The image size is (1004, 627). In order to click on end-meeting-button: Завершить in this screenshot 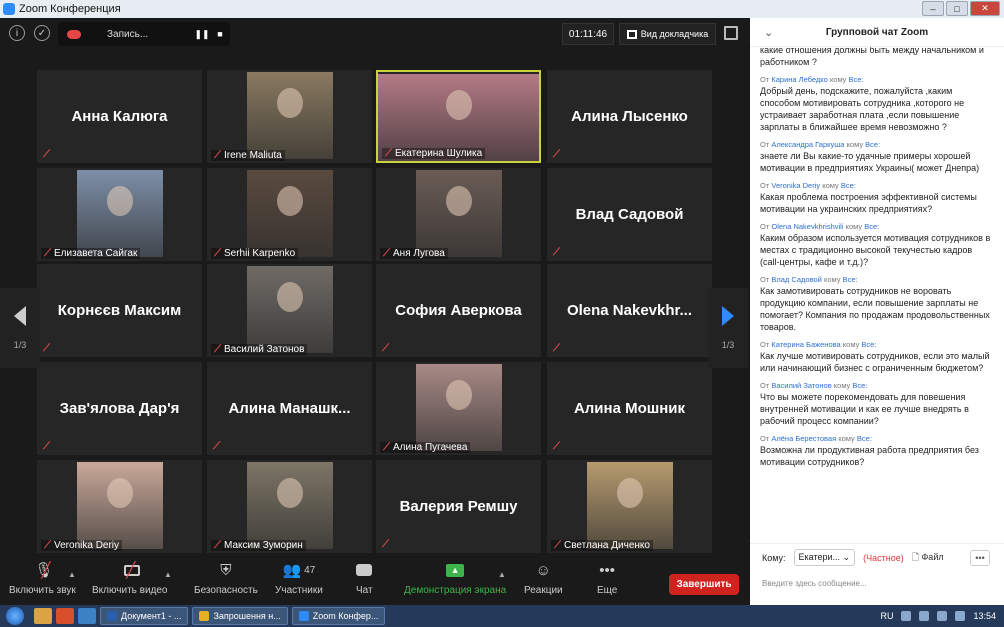, I will do `click(704, 584)`.